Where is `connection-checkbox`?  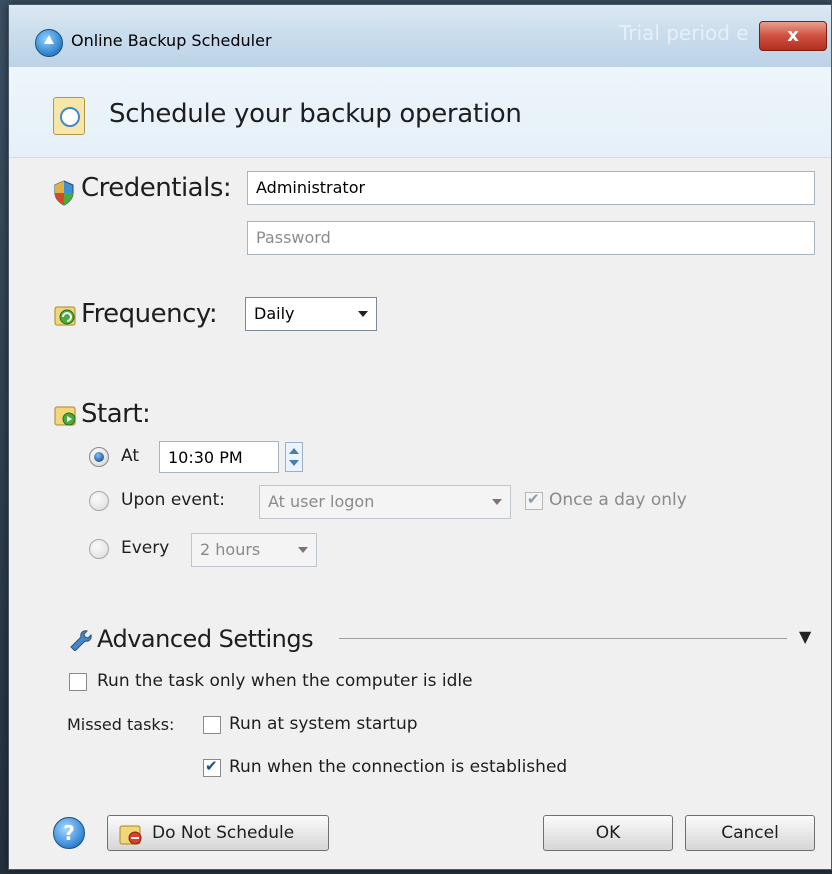 connection-checkbox is located at coordinates (212, 767).